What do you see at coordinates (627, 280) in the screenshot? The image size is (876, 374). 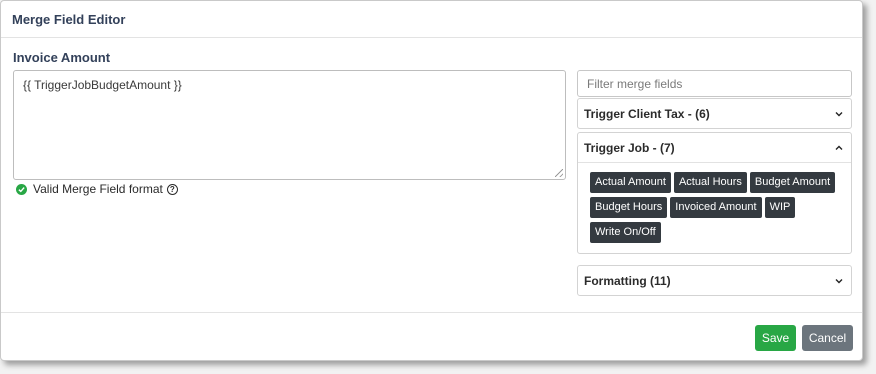 I see `group-title: Formatting (11)` at bounding box center [627, 280].